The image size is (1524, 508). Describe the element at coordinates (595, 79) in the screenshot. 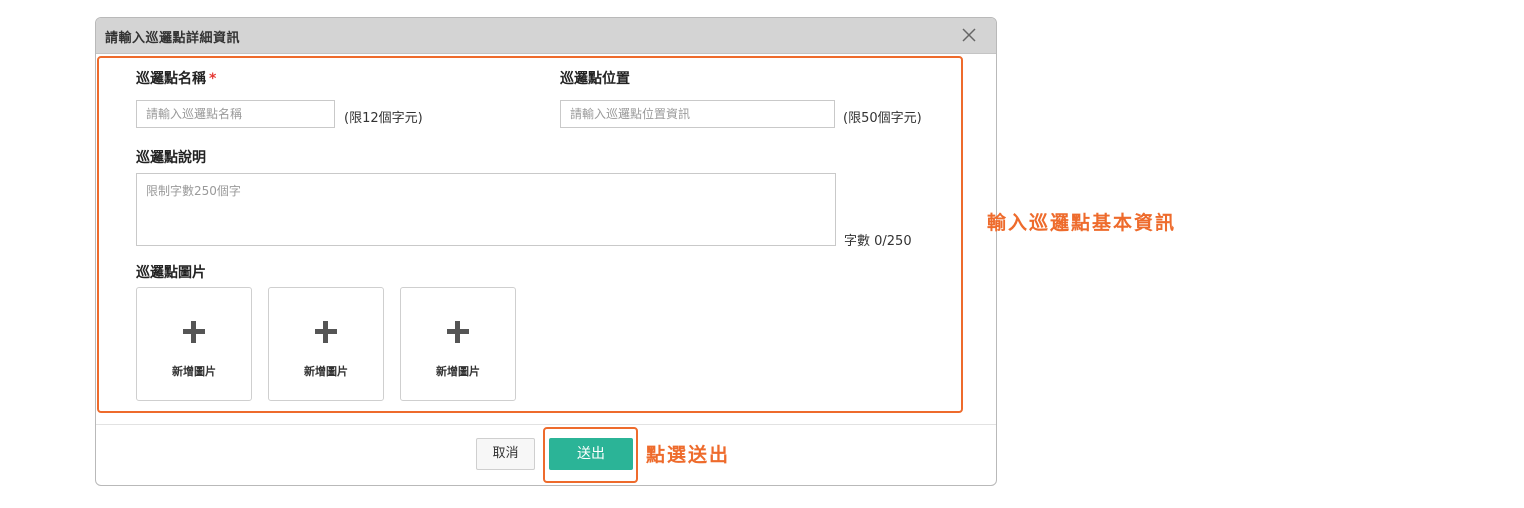

I see `location-label: 巡邏點位置` at that location.